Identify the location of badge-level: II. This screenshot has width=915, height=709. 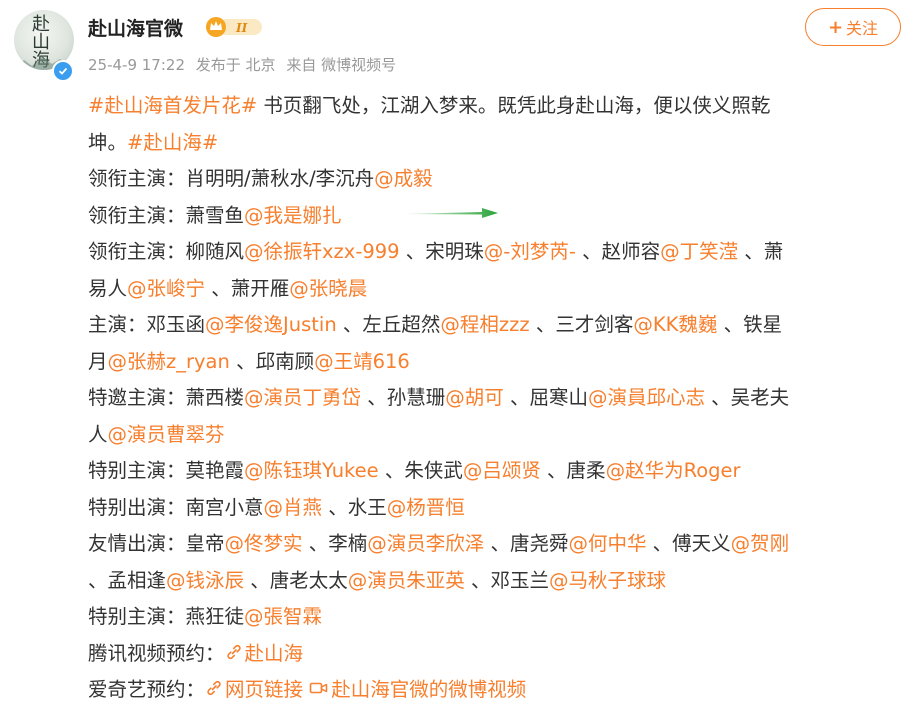
(241, 28).